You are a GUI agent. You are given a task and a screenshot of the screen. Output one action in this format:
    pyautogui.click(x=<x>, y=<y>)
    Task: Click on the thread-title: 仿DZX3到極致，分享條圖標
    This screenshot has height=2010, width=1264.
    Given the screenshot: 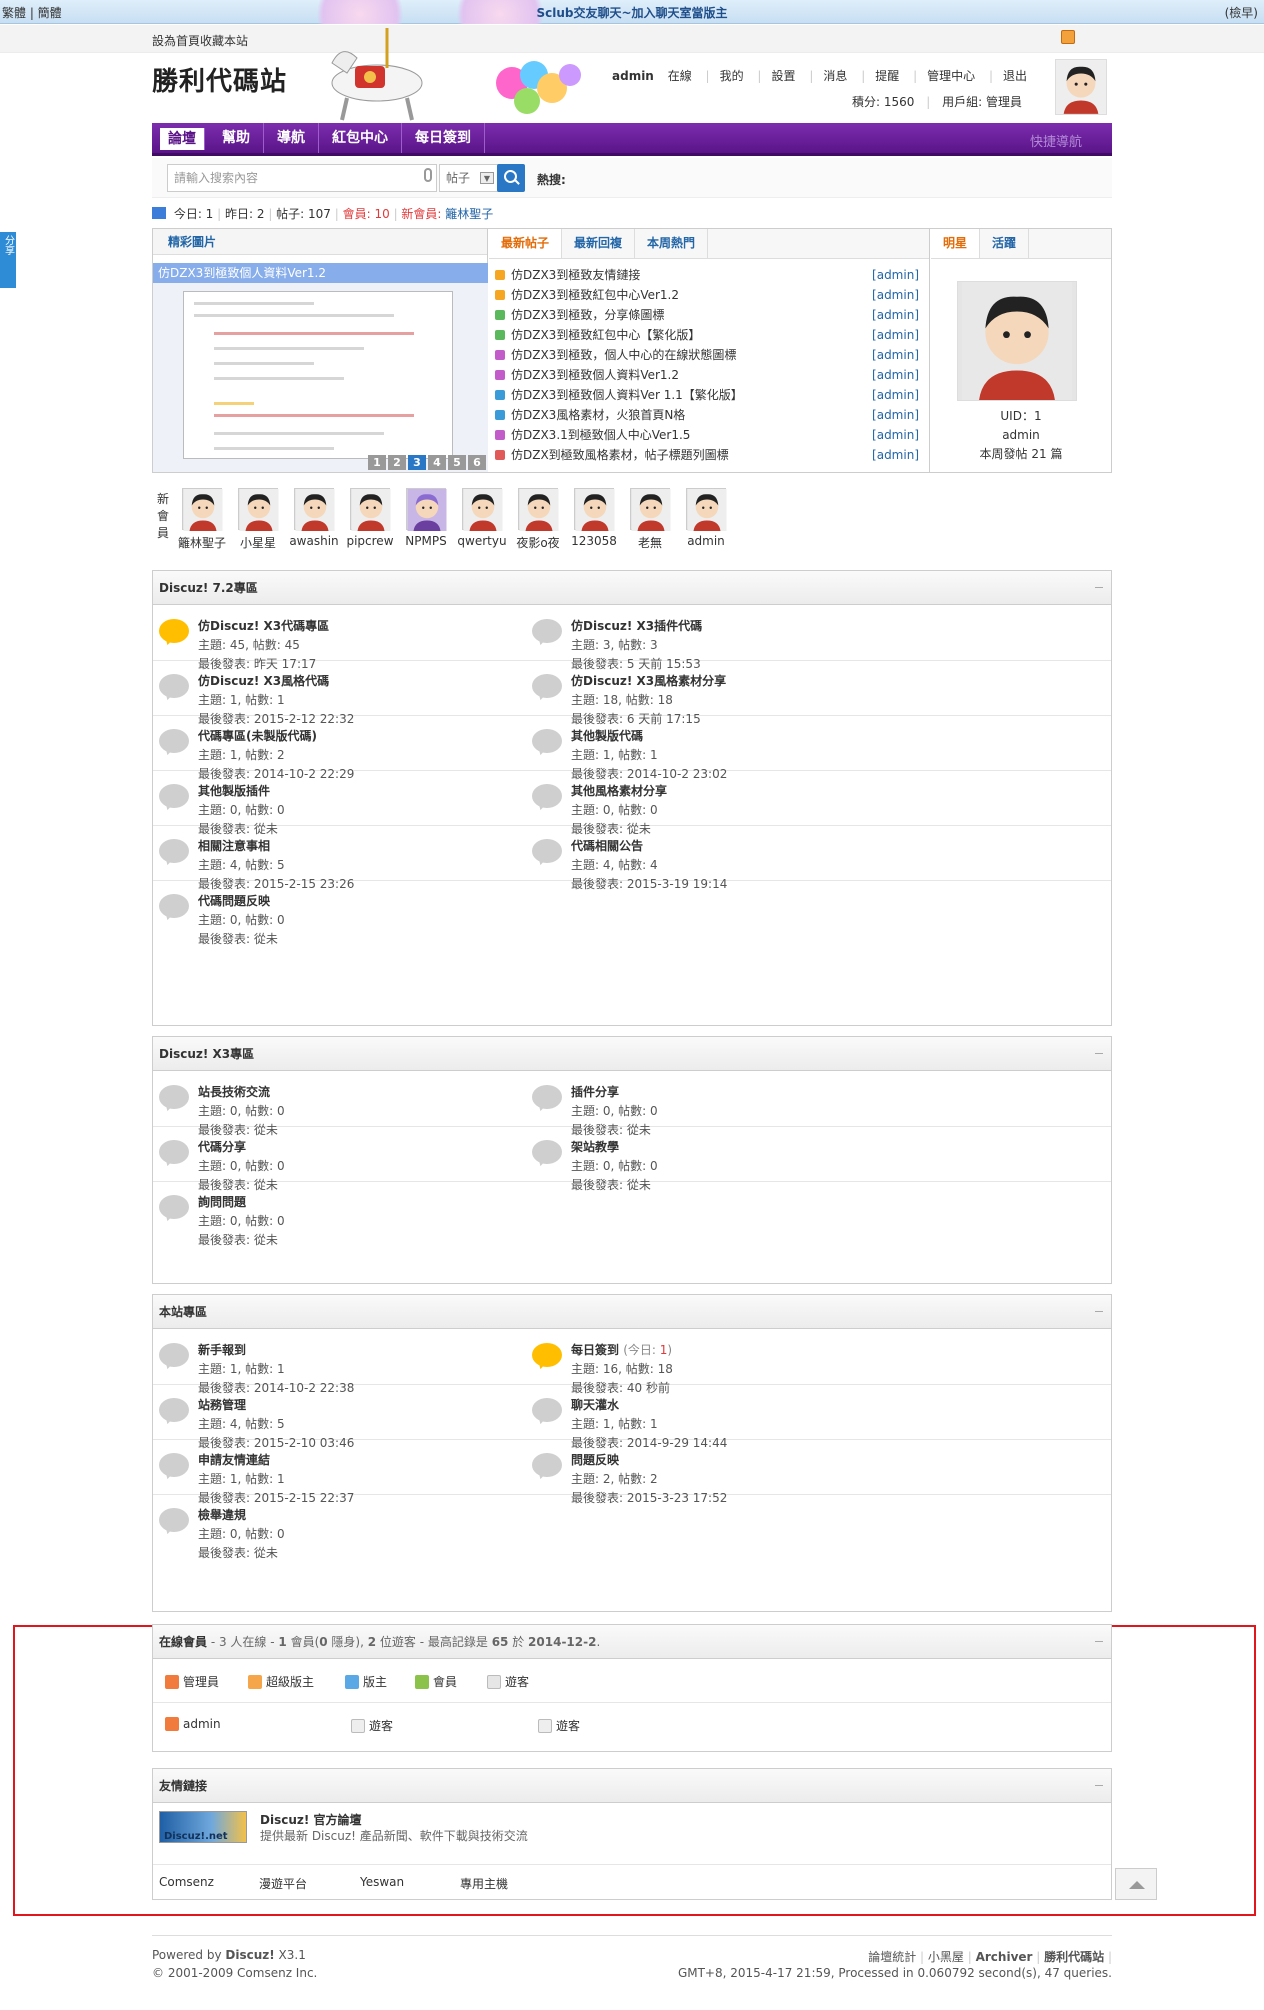 What is the action you would take?
    pyautogui.click(x=587, y=315)
    